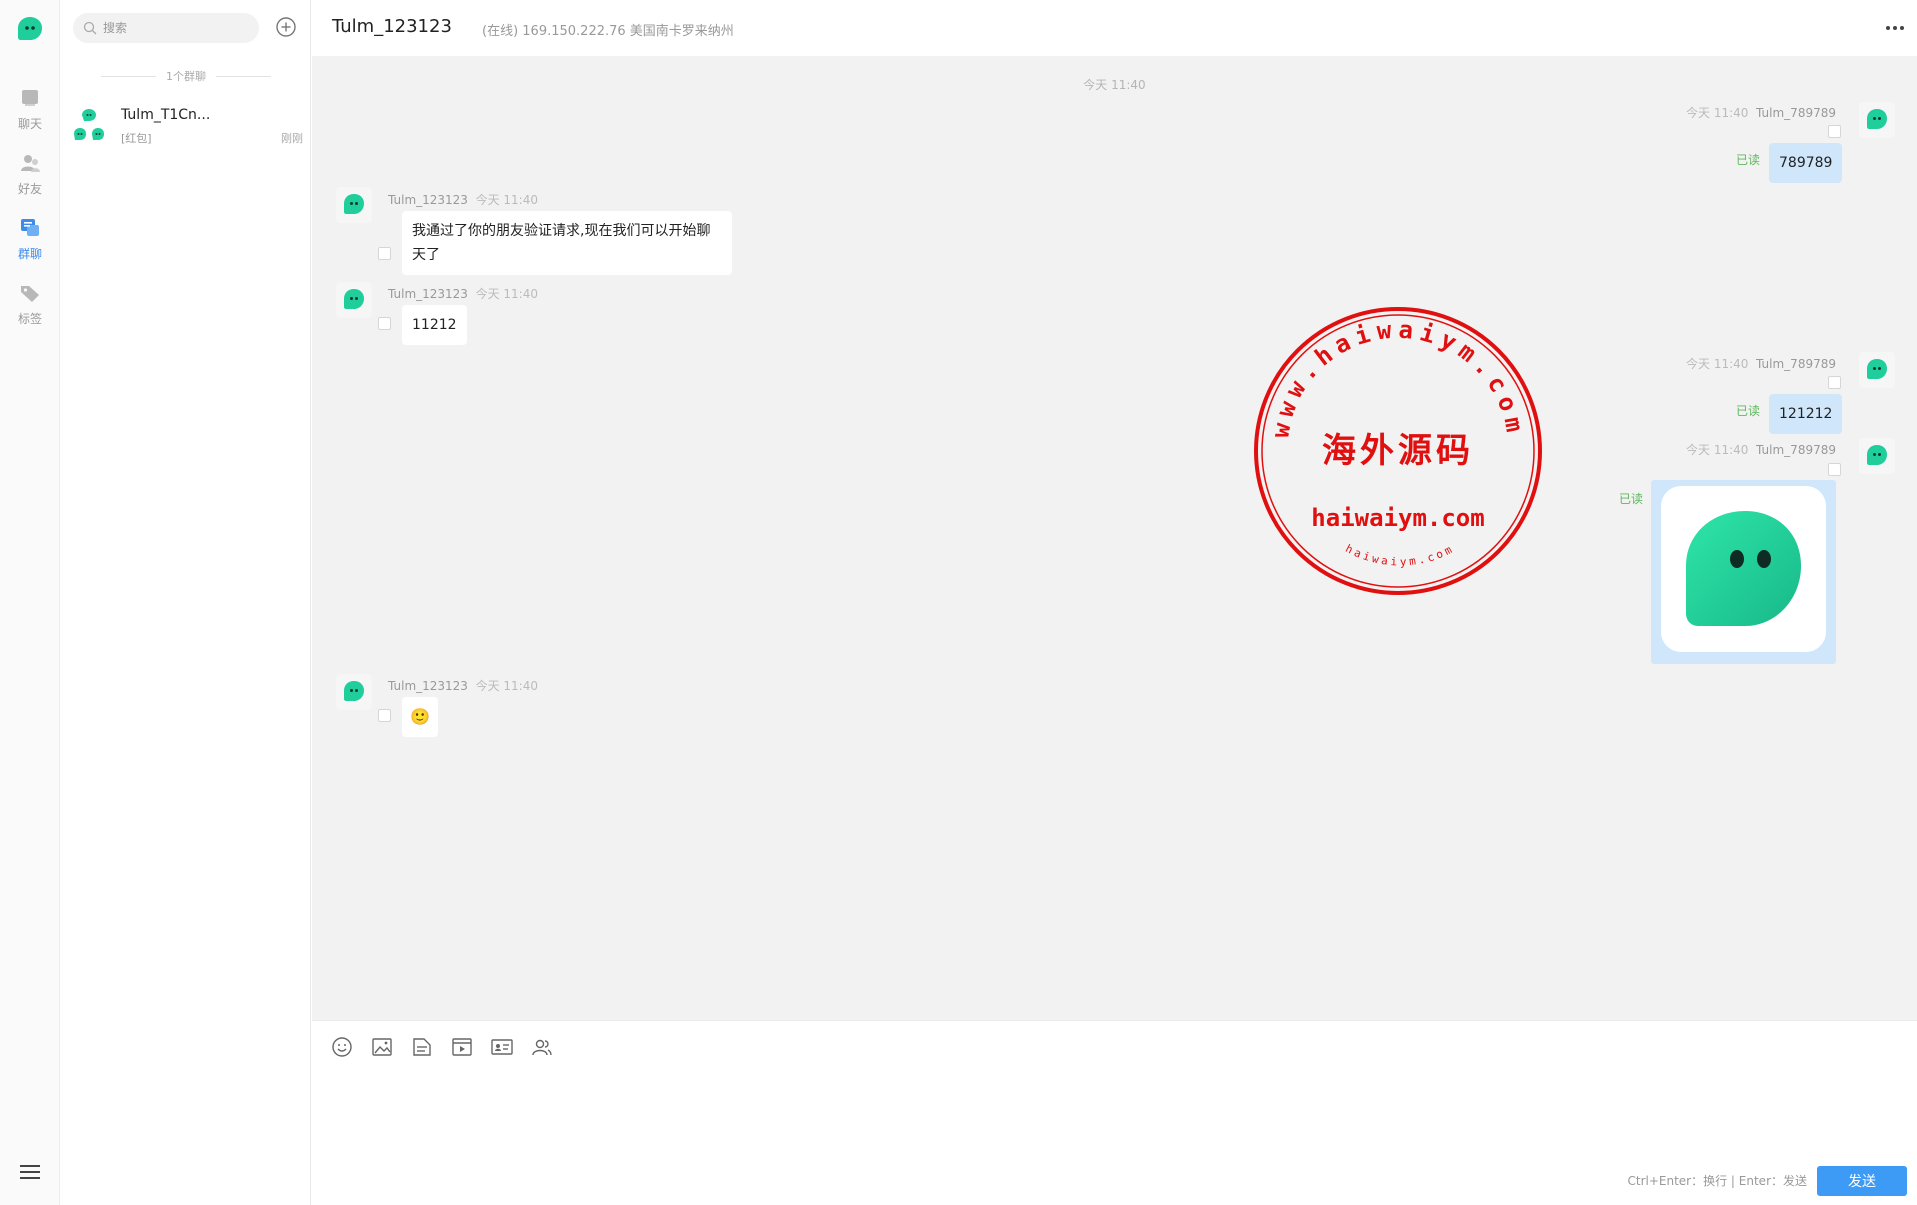  Describe the element at coordinates (392, 26) in the screenshot. I see `conversation-title: Tulm_123123` at that location.